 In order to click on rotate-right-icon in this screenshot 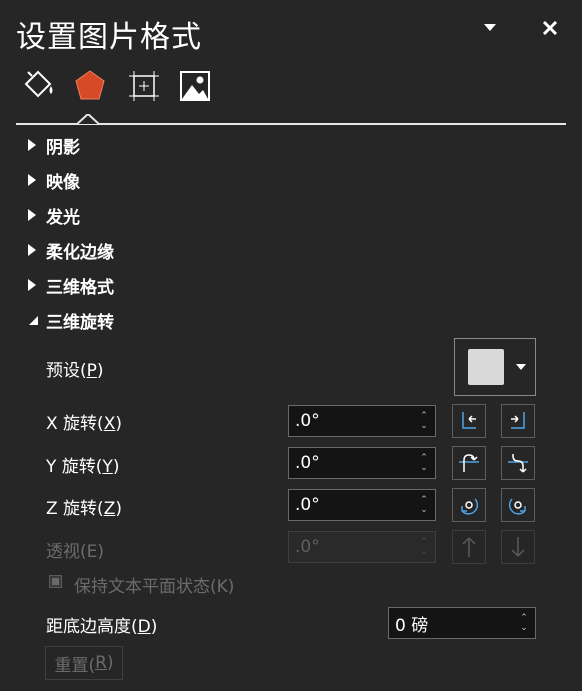, I will do `click(518, 420)`.